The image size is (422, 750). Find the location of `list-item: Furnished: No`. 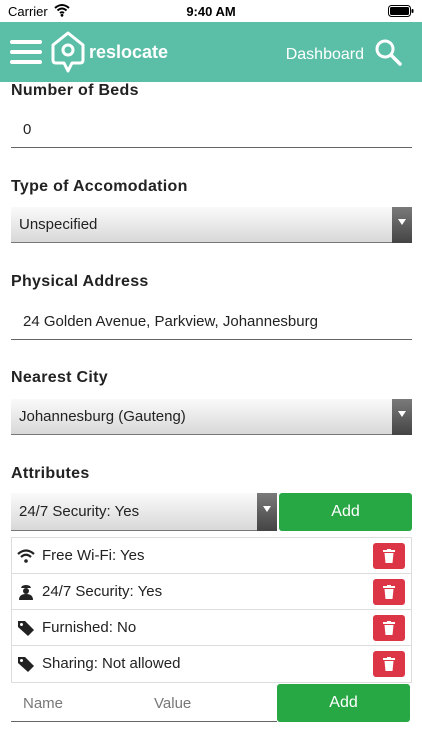

list-item: Furnished: No is located at coordinates (211, 628).